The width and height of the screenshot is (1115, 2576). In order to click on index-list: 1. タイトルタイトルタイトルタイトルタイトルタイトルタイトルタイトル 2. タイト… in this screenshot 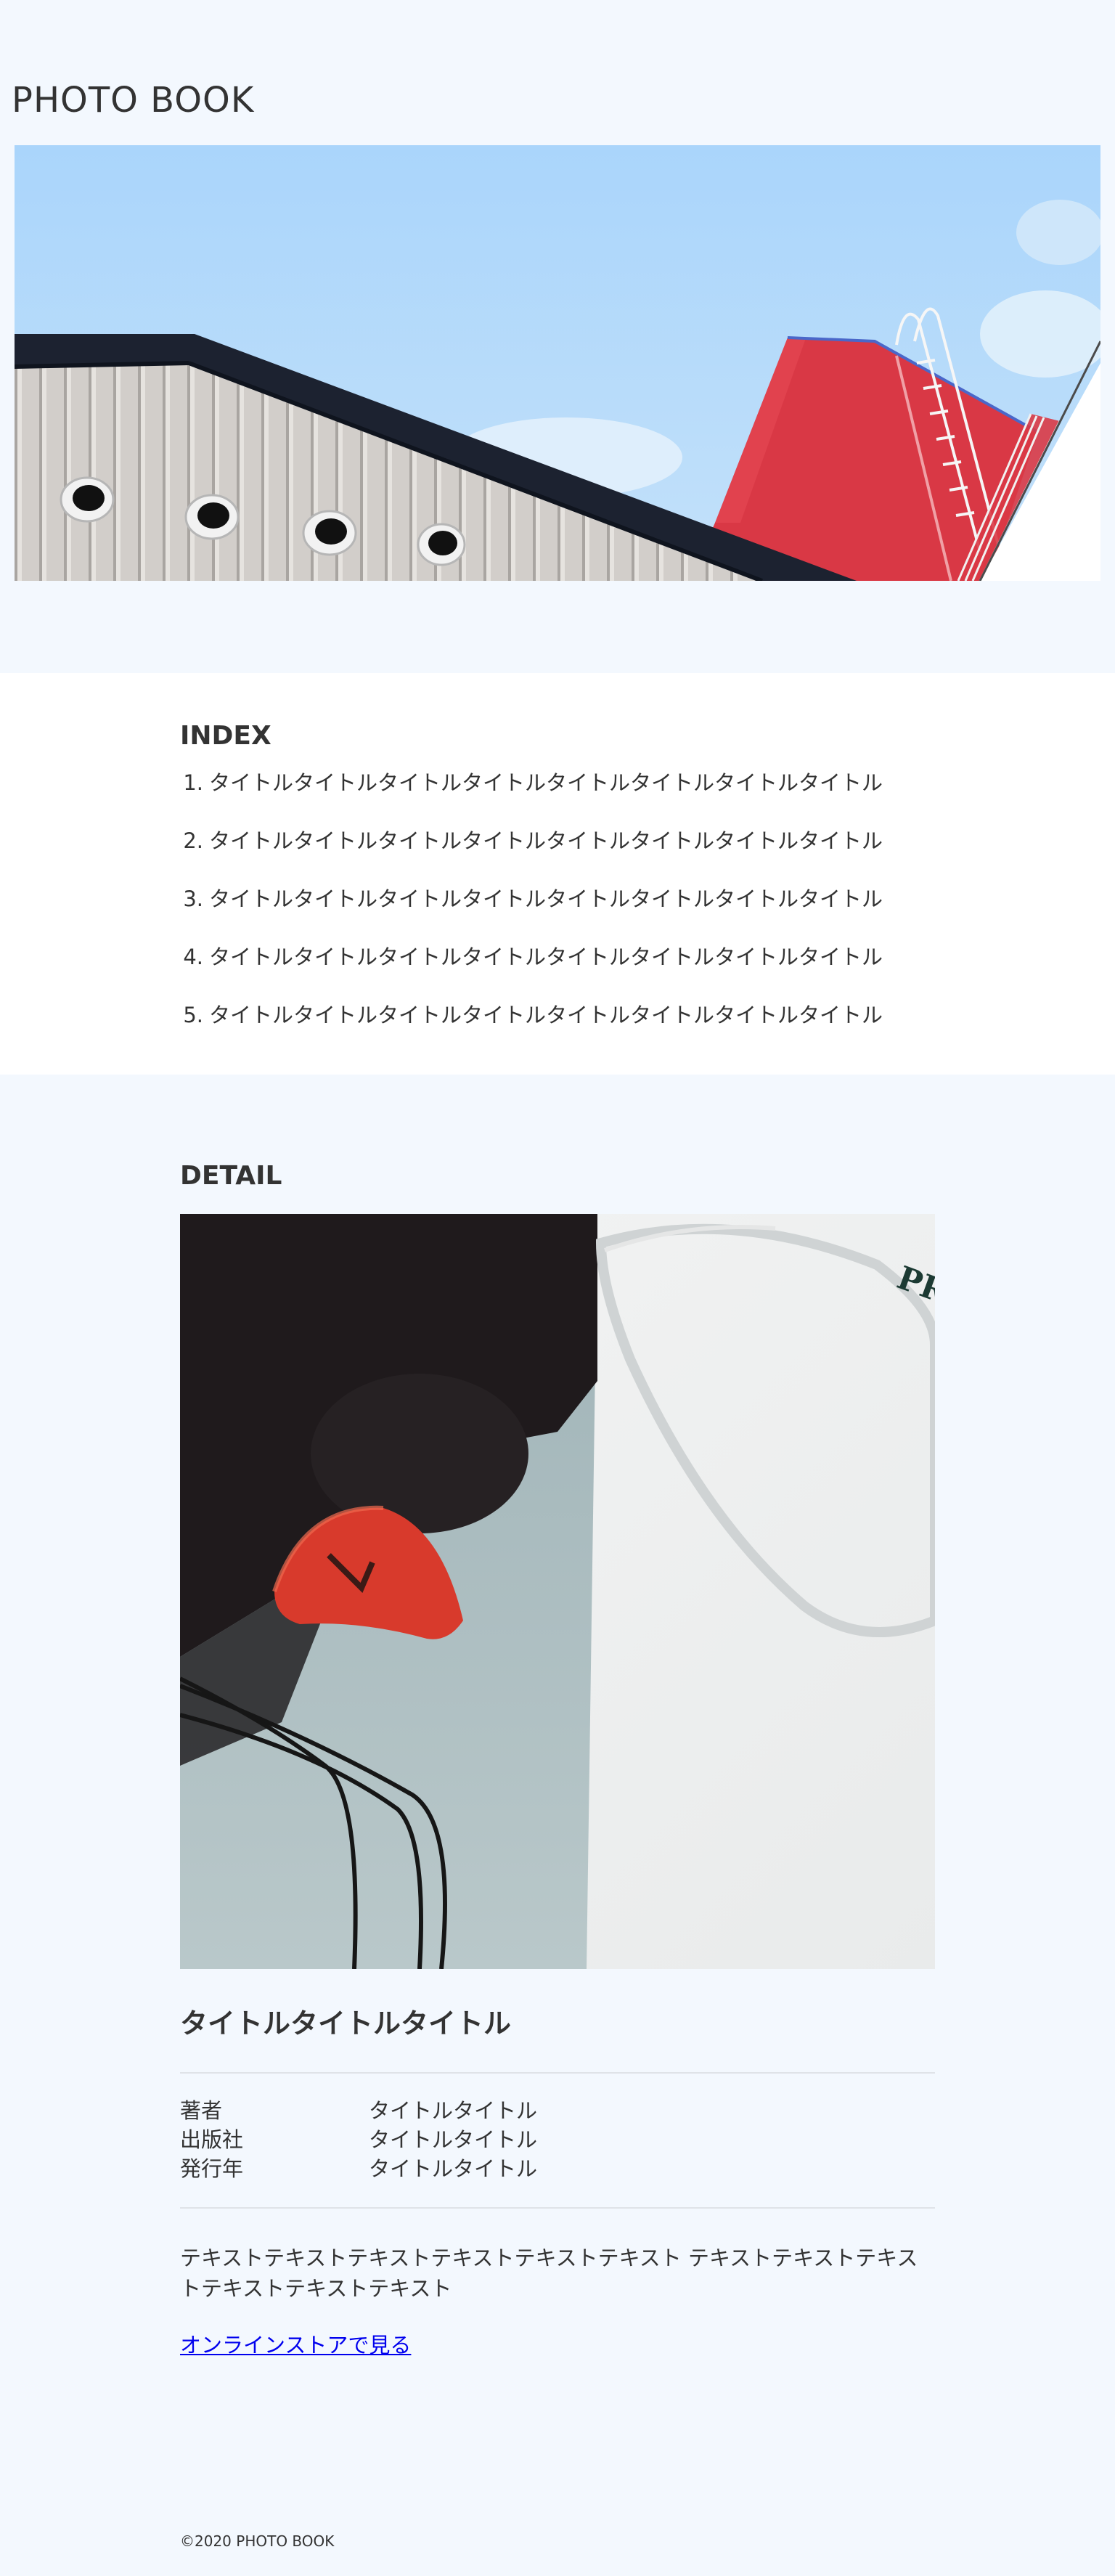, I will do `click(579, 915)`.